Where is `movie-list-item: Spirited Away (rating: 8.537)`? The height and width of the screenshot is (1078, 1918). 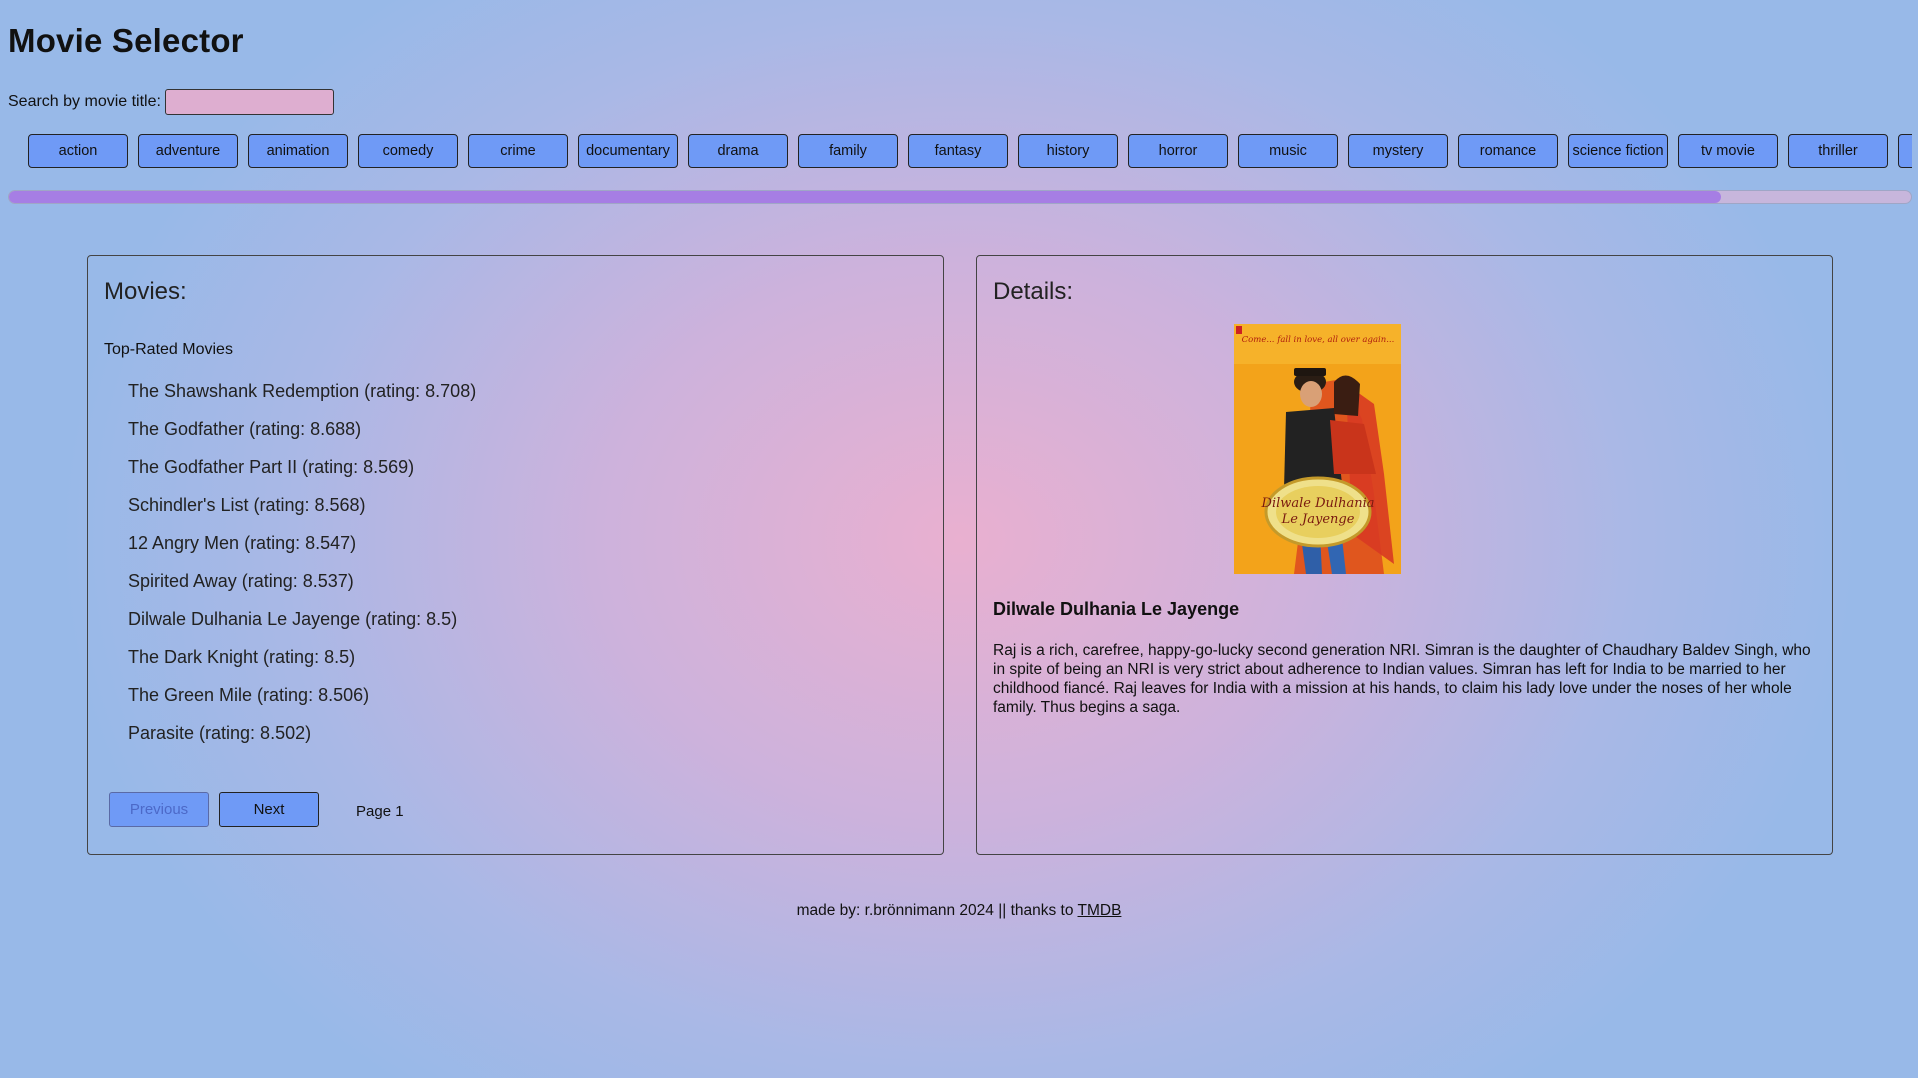 movie-list-item: Spirited Away (rating: 8.537) is located at coordinates (302, 589).